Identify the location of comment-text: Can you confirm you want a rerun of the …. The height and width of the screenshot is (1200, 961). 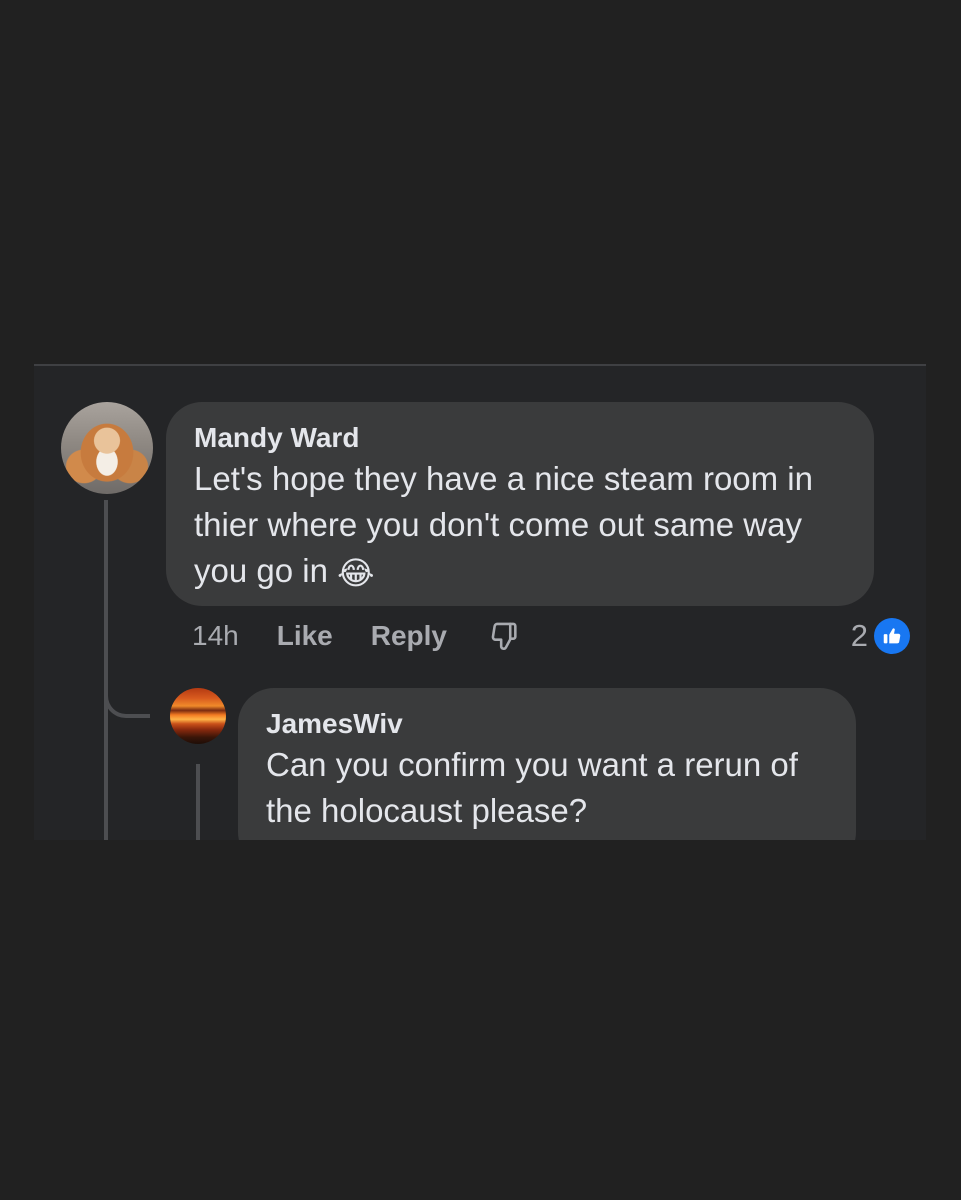
(532, 787).